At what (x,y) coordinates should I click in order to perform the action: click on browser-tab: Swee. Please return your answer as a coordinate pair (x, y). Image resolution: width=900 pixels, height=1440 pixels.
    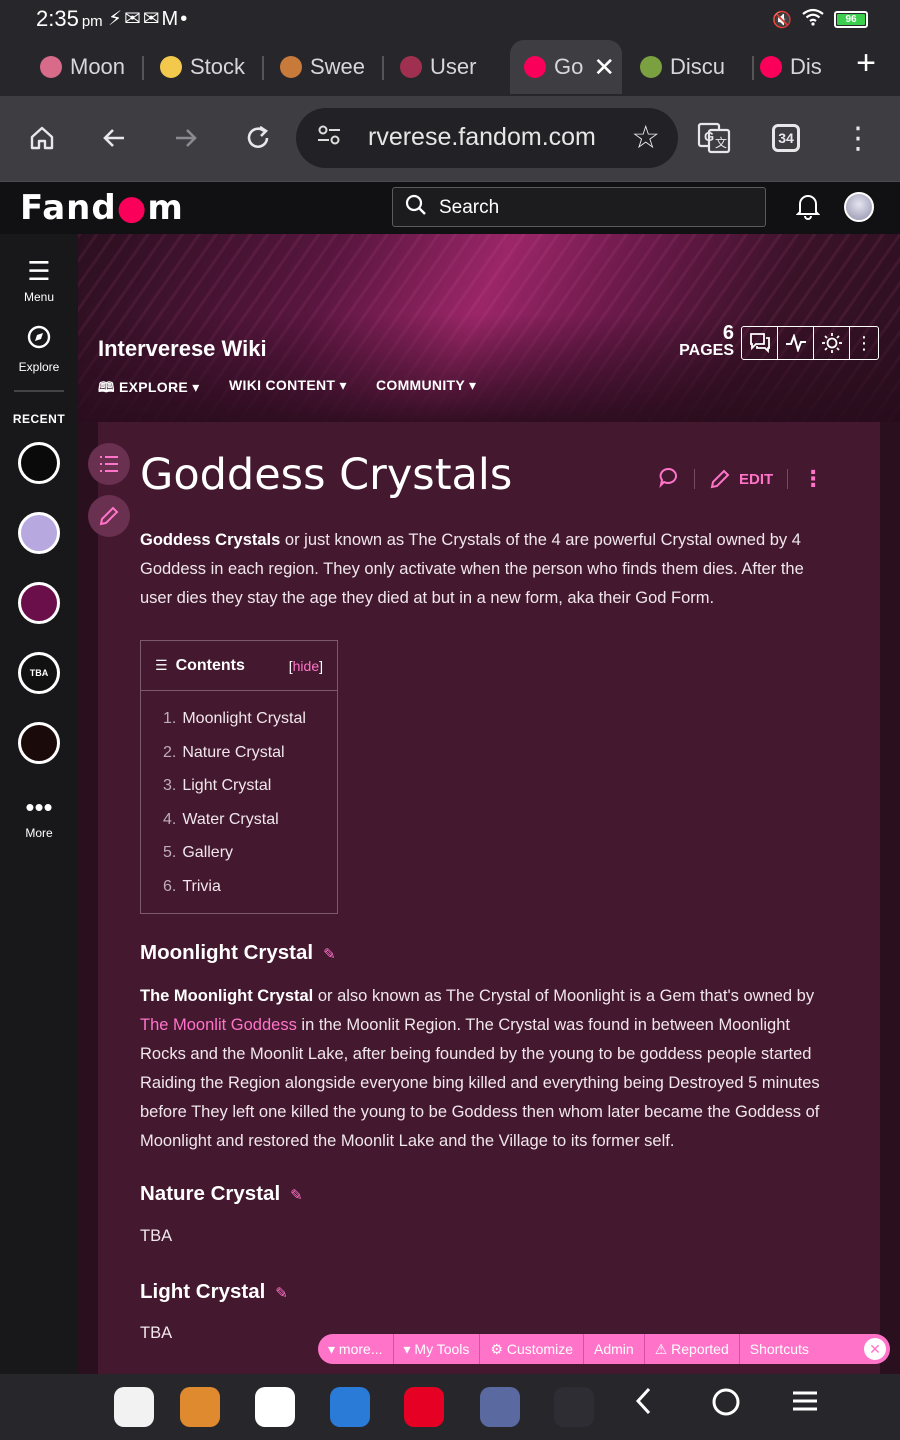
    Looking at the image, I should click on (325, 67).